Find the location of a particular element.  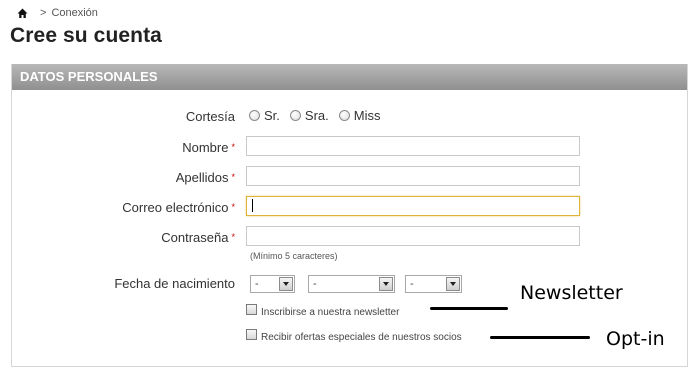

radio-sra-label: Sra. is located at coordinates (316, 115).